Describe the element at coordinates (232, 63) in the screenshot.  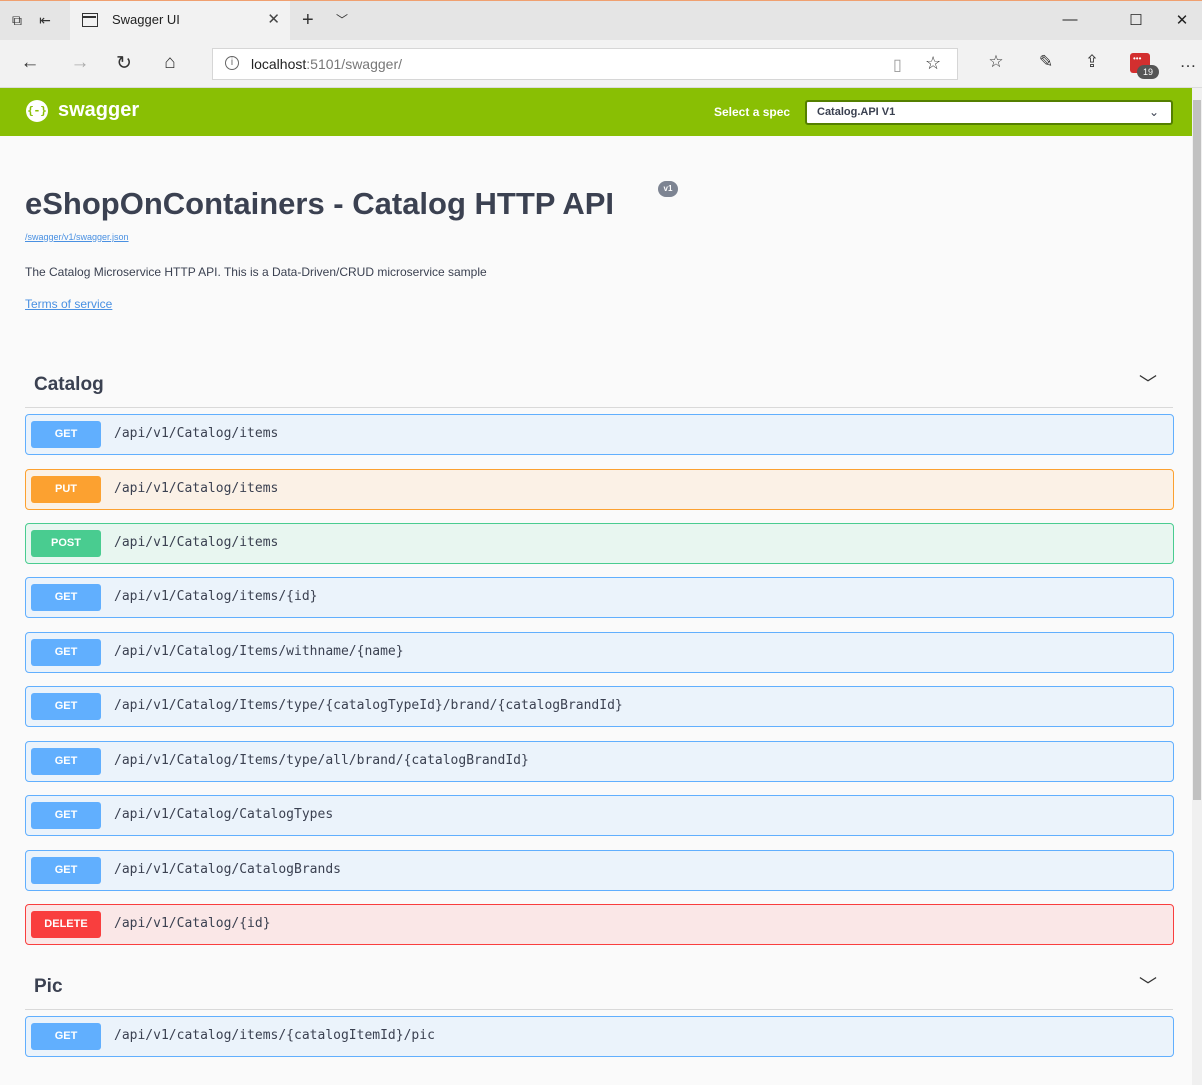
I see `info-icon: i` at that location.